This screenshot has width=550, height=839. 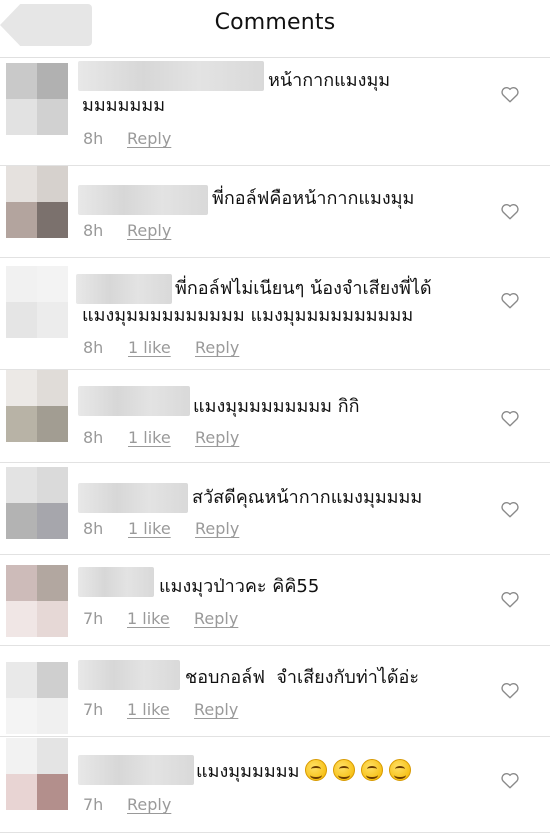 What do you see at coordinates (302, 677) in the screenshot?
I see `comment-text: ชอบกอล์ฟ จำเสียงกับท่าได้อ่ะ` at bounding box center [302, 677].